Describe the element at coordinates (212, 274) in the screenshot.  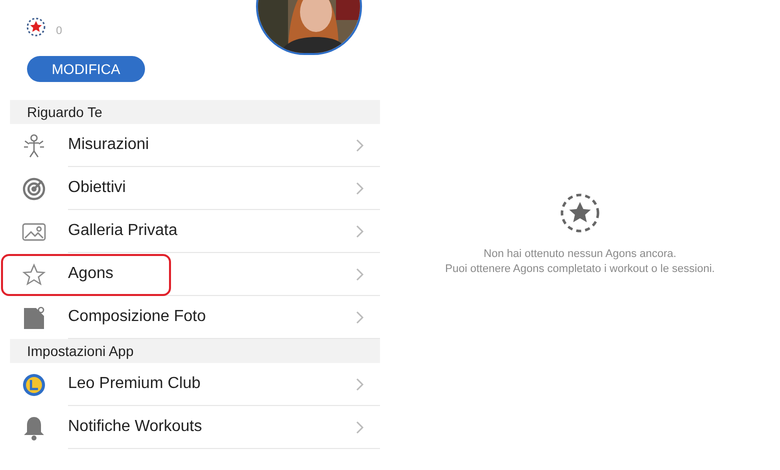
I see `menu-item-label: Agons` at that location.